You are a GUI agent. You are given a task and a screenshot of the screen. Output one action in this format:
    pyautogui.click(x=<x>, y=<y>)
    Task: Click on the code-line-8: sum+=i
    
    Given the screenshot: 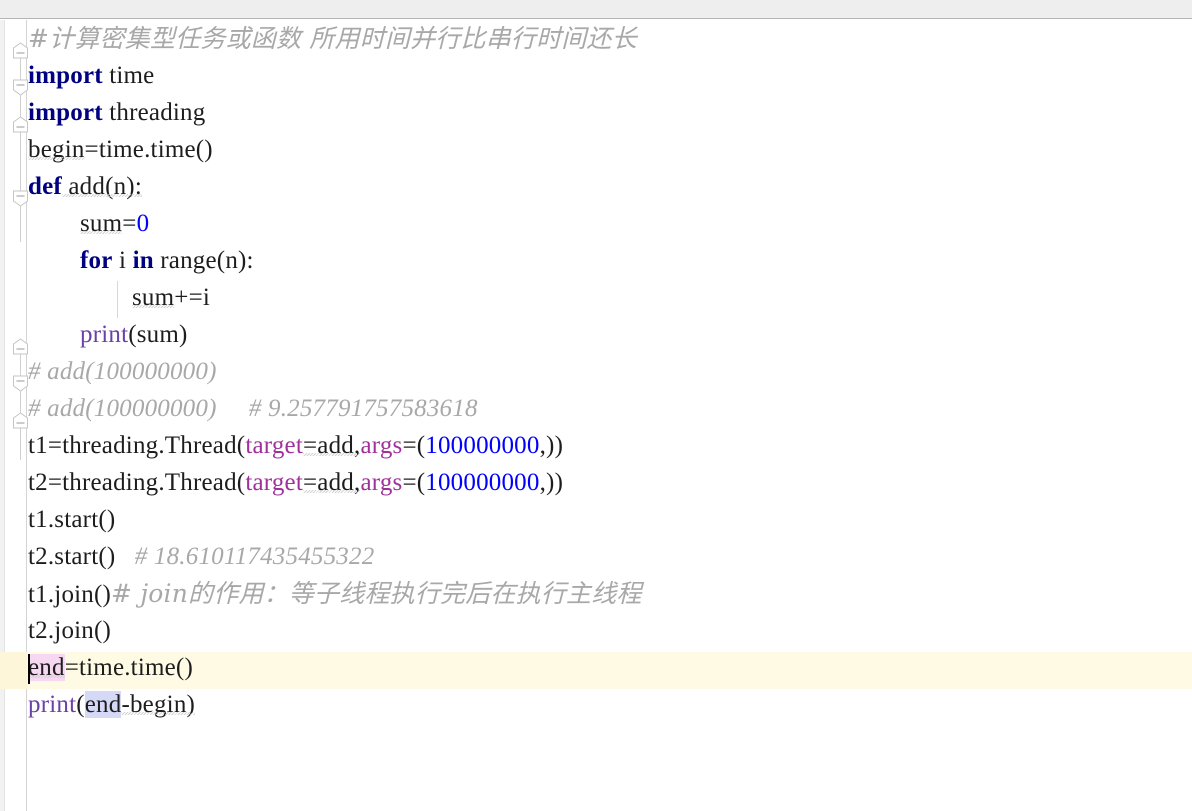 What is the action you would take?
    pyautogui.click(x=119, y=297)
    